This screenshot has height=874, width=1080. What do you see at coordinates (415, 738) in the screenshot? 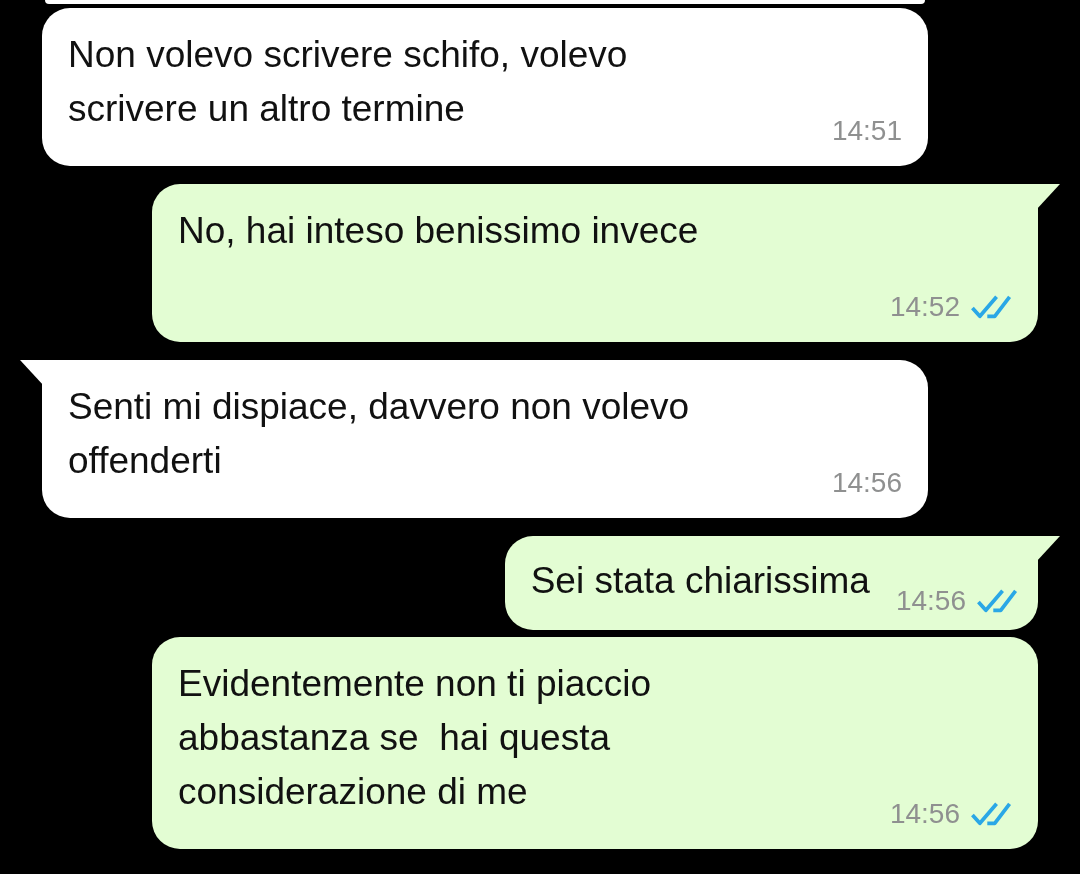
I see `message-text: Evidentemente non ti piaccio abbastanza se hai questa considerazione di me` at bounding box center [415, 738].